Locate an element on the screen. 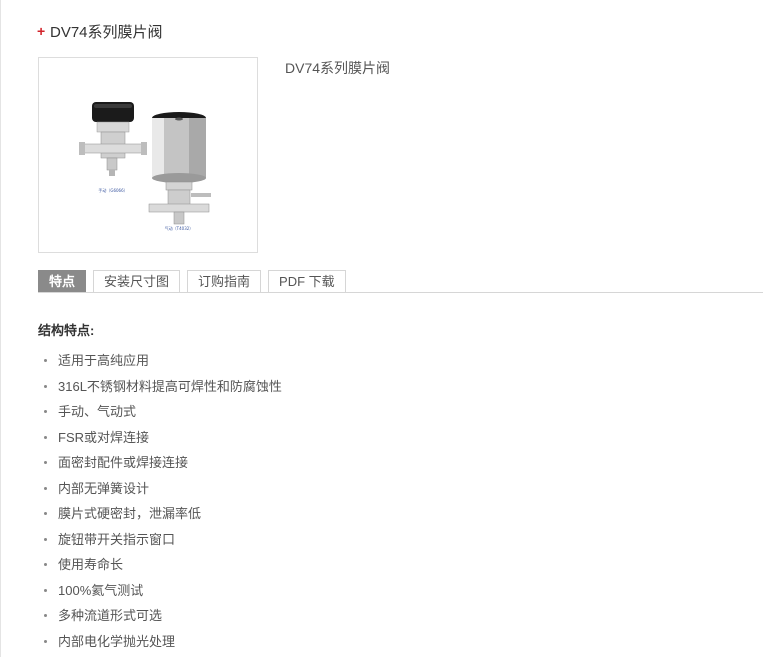 This screenshot has height=657, width=763. list-item: 多种流道形式可选 is located at coordinates (163, 616).